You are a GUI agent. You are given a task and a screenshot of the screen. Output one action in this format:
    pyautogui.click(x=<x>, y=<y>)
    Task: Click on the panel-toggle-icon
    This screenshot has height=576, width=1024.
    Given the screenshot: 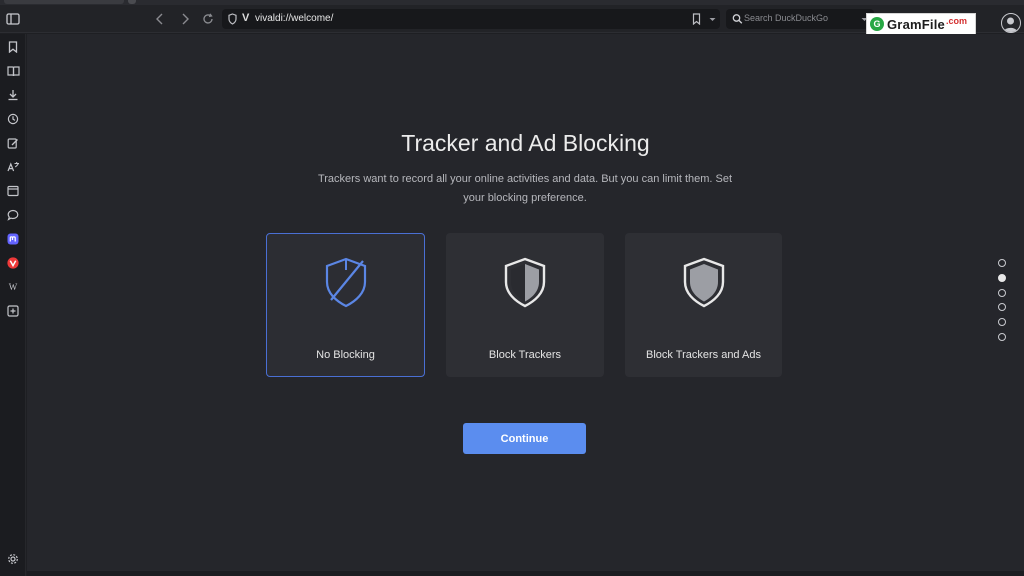 What is the action you would take?
    pyautogui.click(x=13, y=19)
    